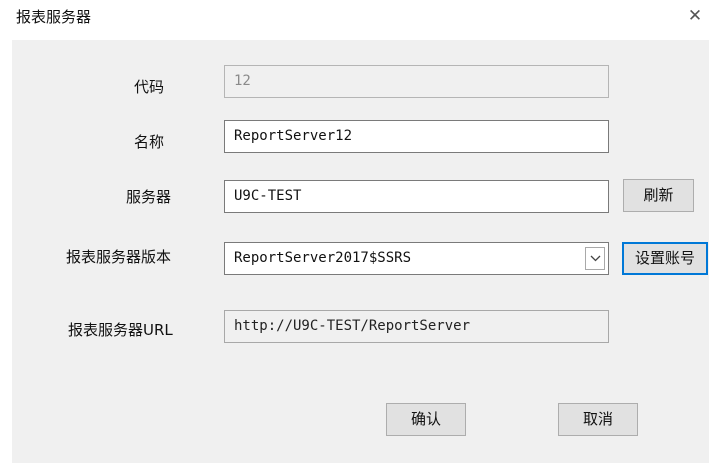  I want to click on server-label: 服务器, so click(149, 197).